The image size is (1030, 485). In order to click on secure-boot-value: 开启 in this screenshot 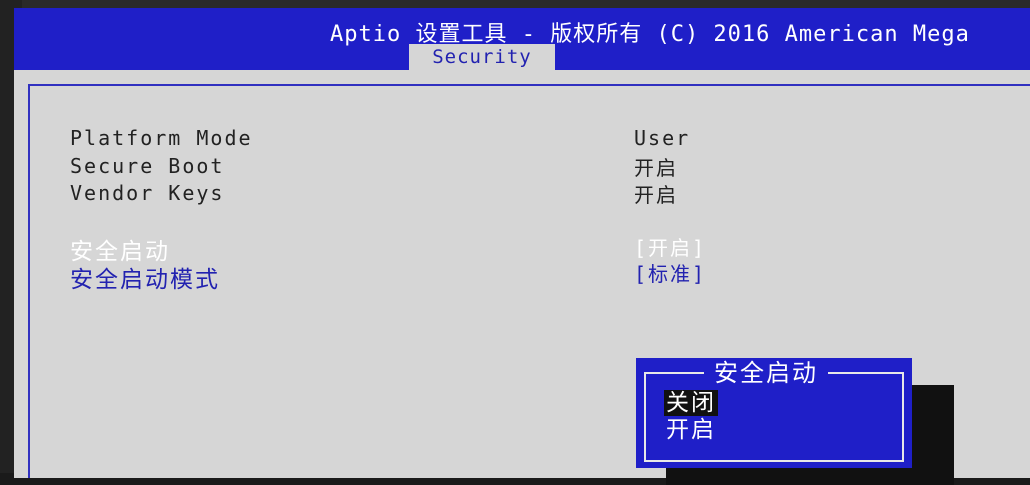, I will do `click(656, 168)`.